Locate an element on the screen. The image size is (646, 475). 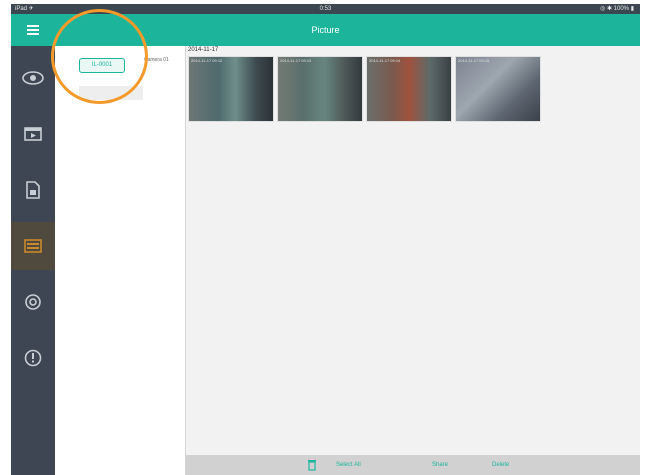
share-button: Share is located at coordinates (440, 465).